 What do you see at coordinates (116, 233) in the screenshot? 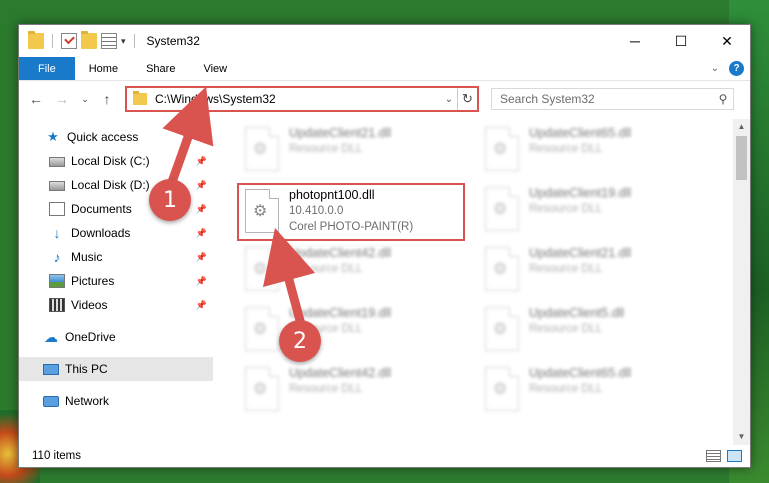
I see `sidebar-item-downloads: ↓ Downloads 📌` at bounding box center [116, 233].